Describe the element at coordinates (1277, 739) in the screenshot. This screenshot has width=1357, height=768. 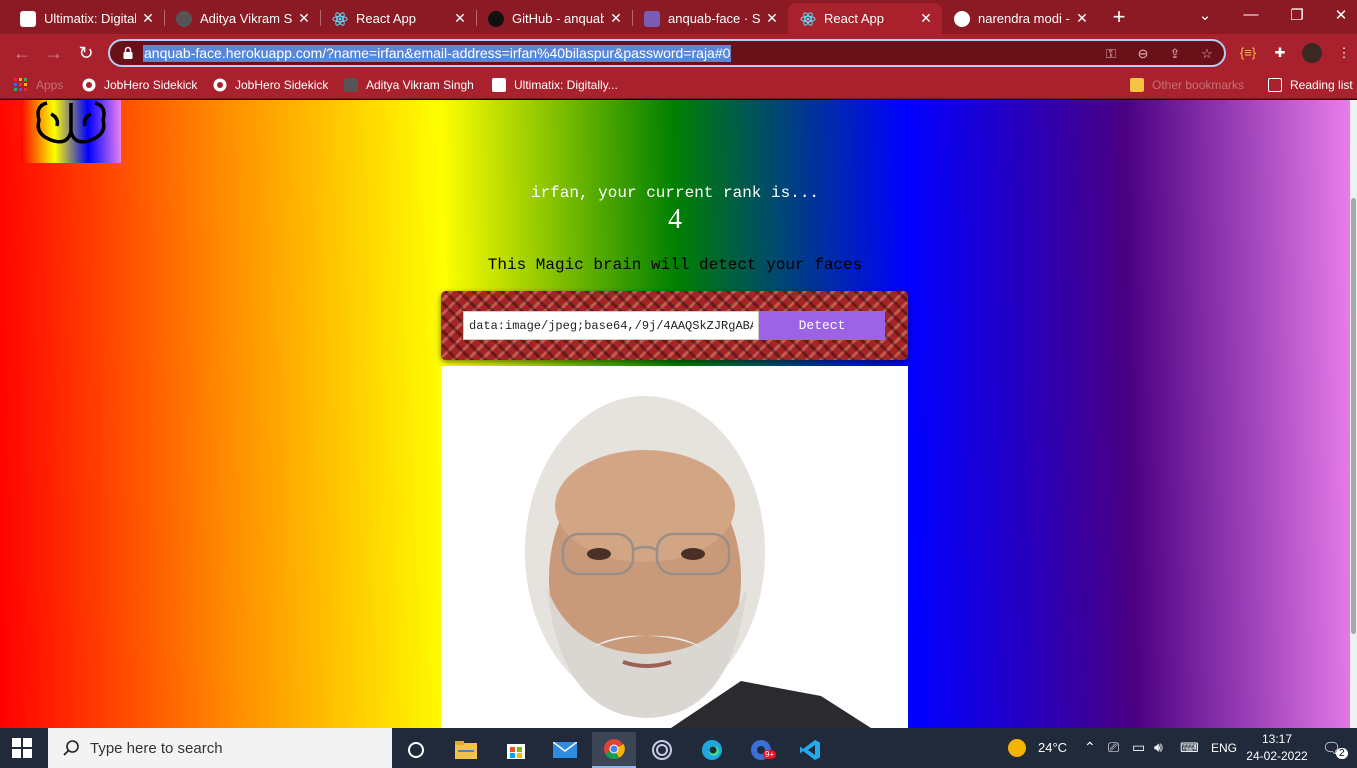
I see `clock-time: 13:17` at that location.